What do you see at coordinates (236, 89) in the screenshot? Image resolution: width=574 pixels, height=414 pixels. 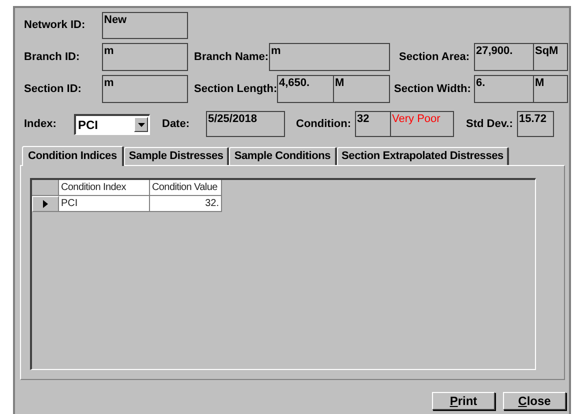 I see `field-label: Section Length:` at bounding box center [236, 89].